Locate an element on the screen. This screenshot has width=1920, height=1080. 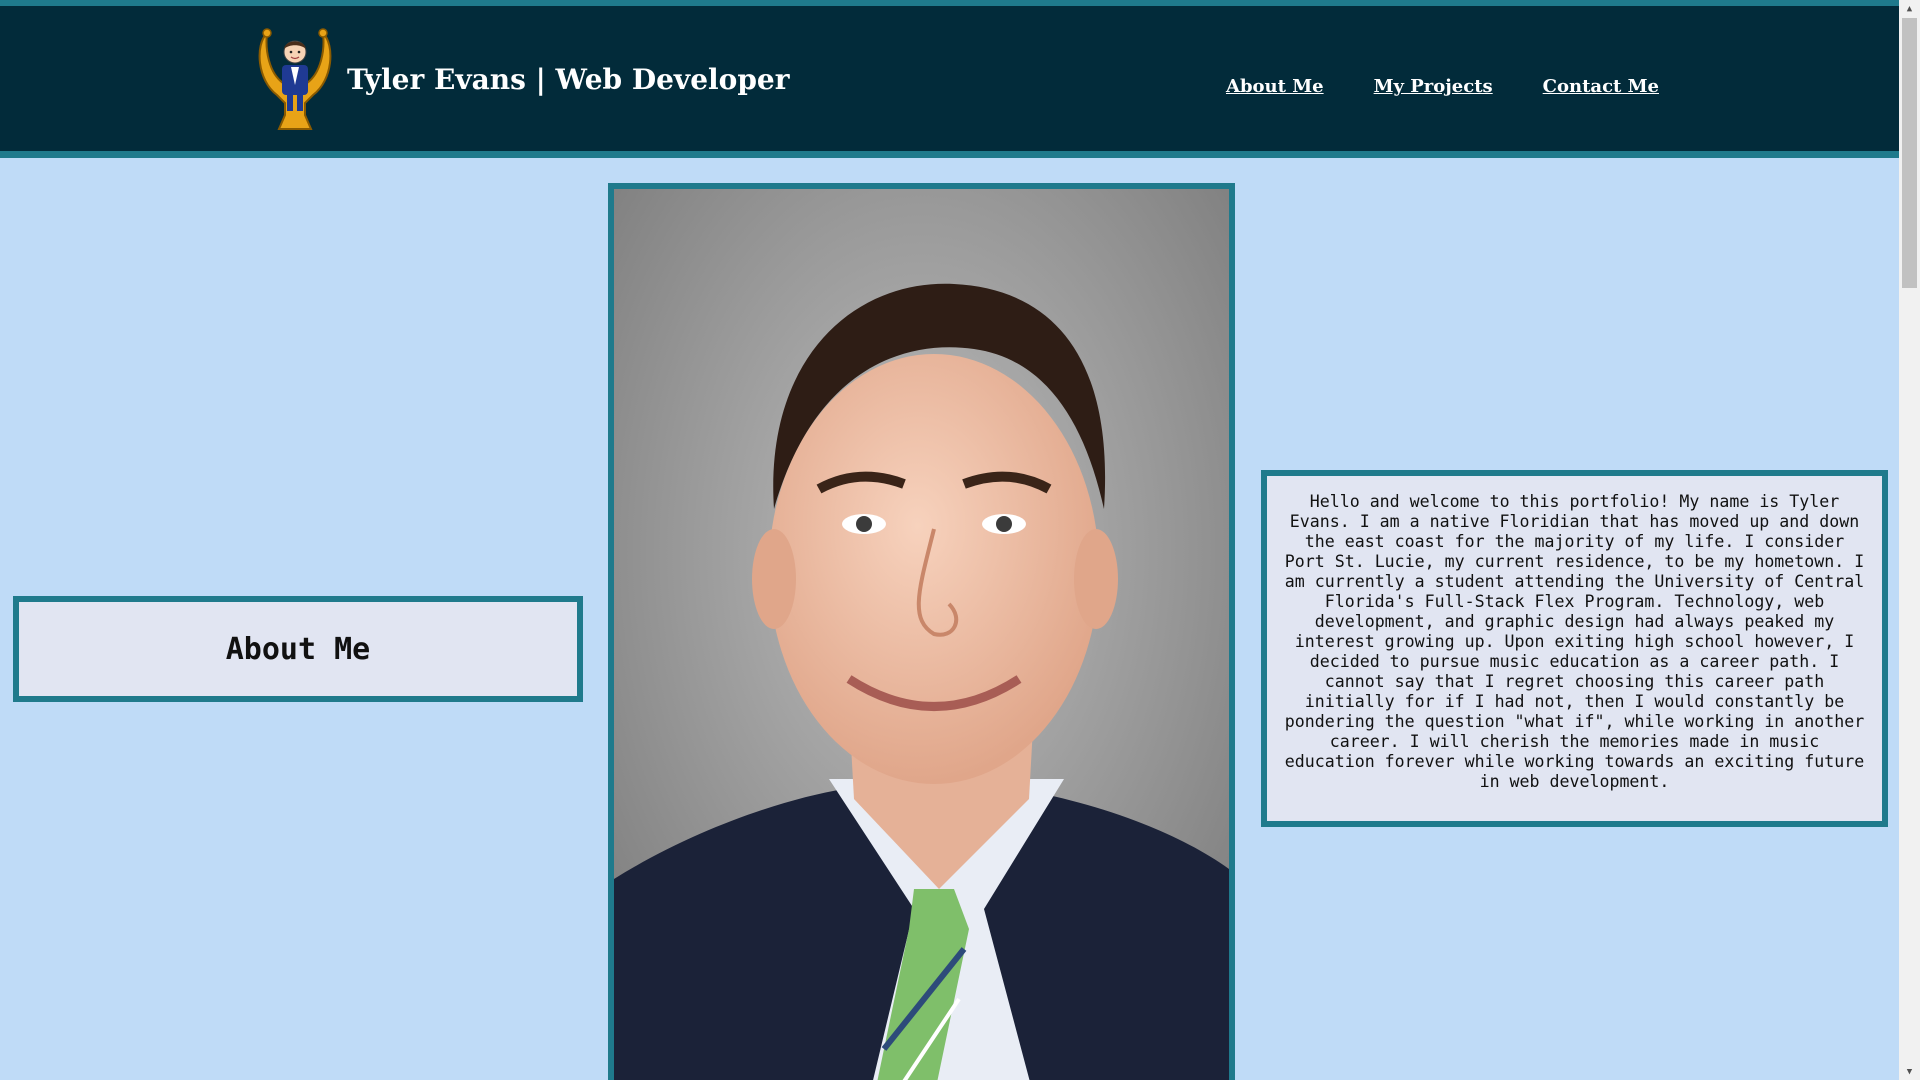
lyre-mascot-icon is located at coordinates (295, 79).